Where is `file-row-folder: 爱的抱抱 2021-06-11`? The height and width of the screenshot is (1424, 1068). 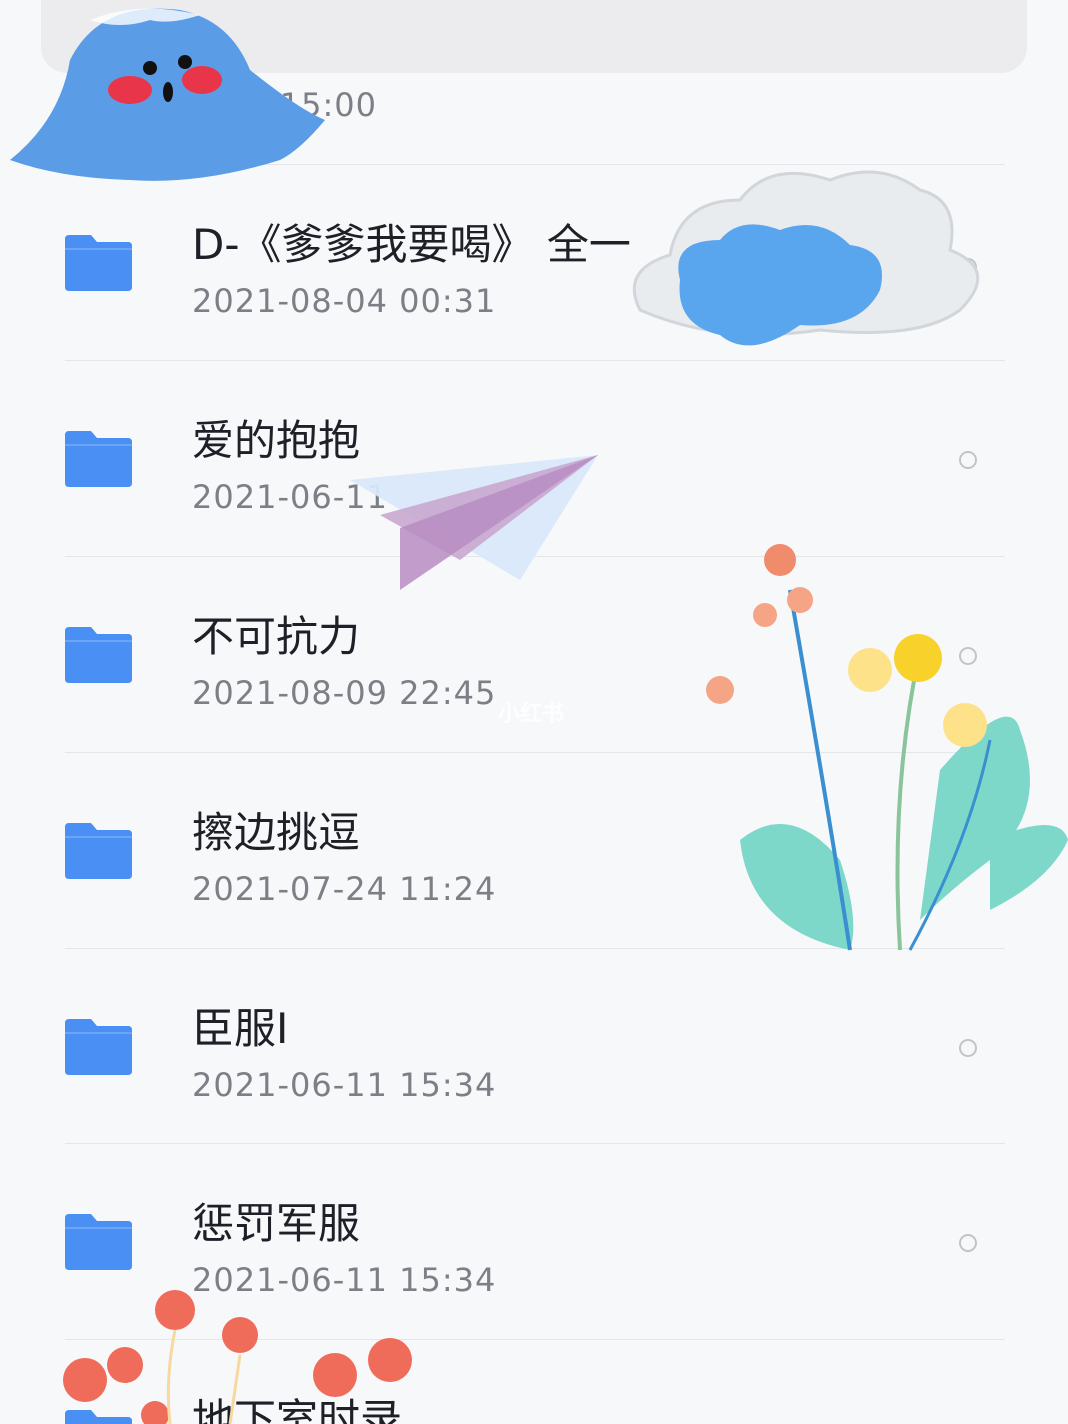
file-row-folder: 爱的抱抱 2021-06-11 is located at coordinates (534, 459).